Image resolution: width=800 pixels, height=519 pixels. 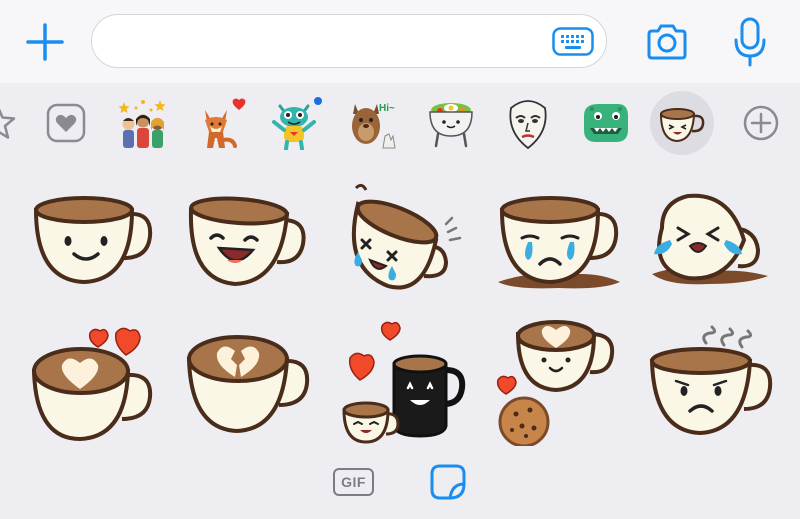 I want to click on tray-item-bibimbap-pack, so click(x=451, y=123).